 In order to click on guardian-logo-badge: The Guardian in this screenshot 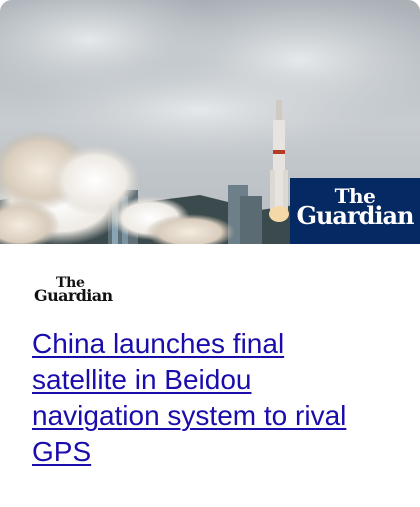, I will do `click(355, 211)`.